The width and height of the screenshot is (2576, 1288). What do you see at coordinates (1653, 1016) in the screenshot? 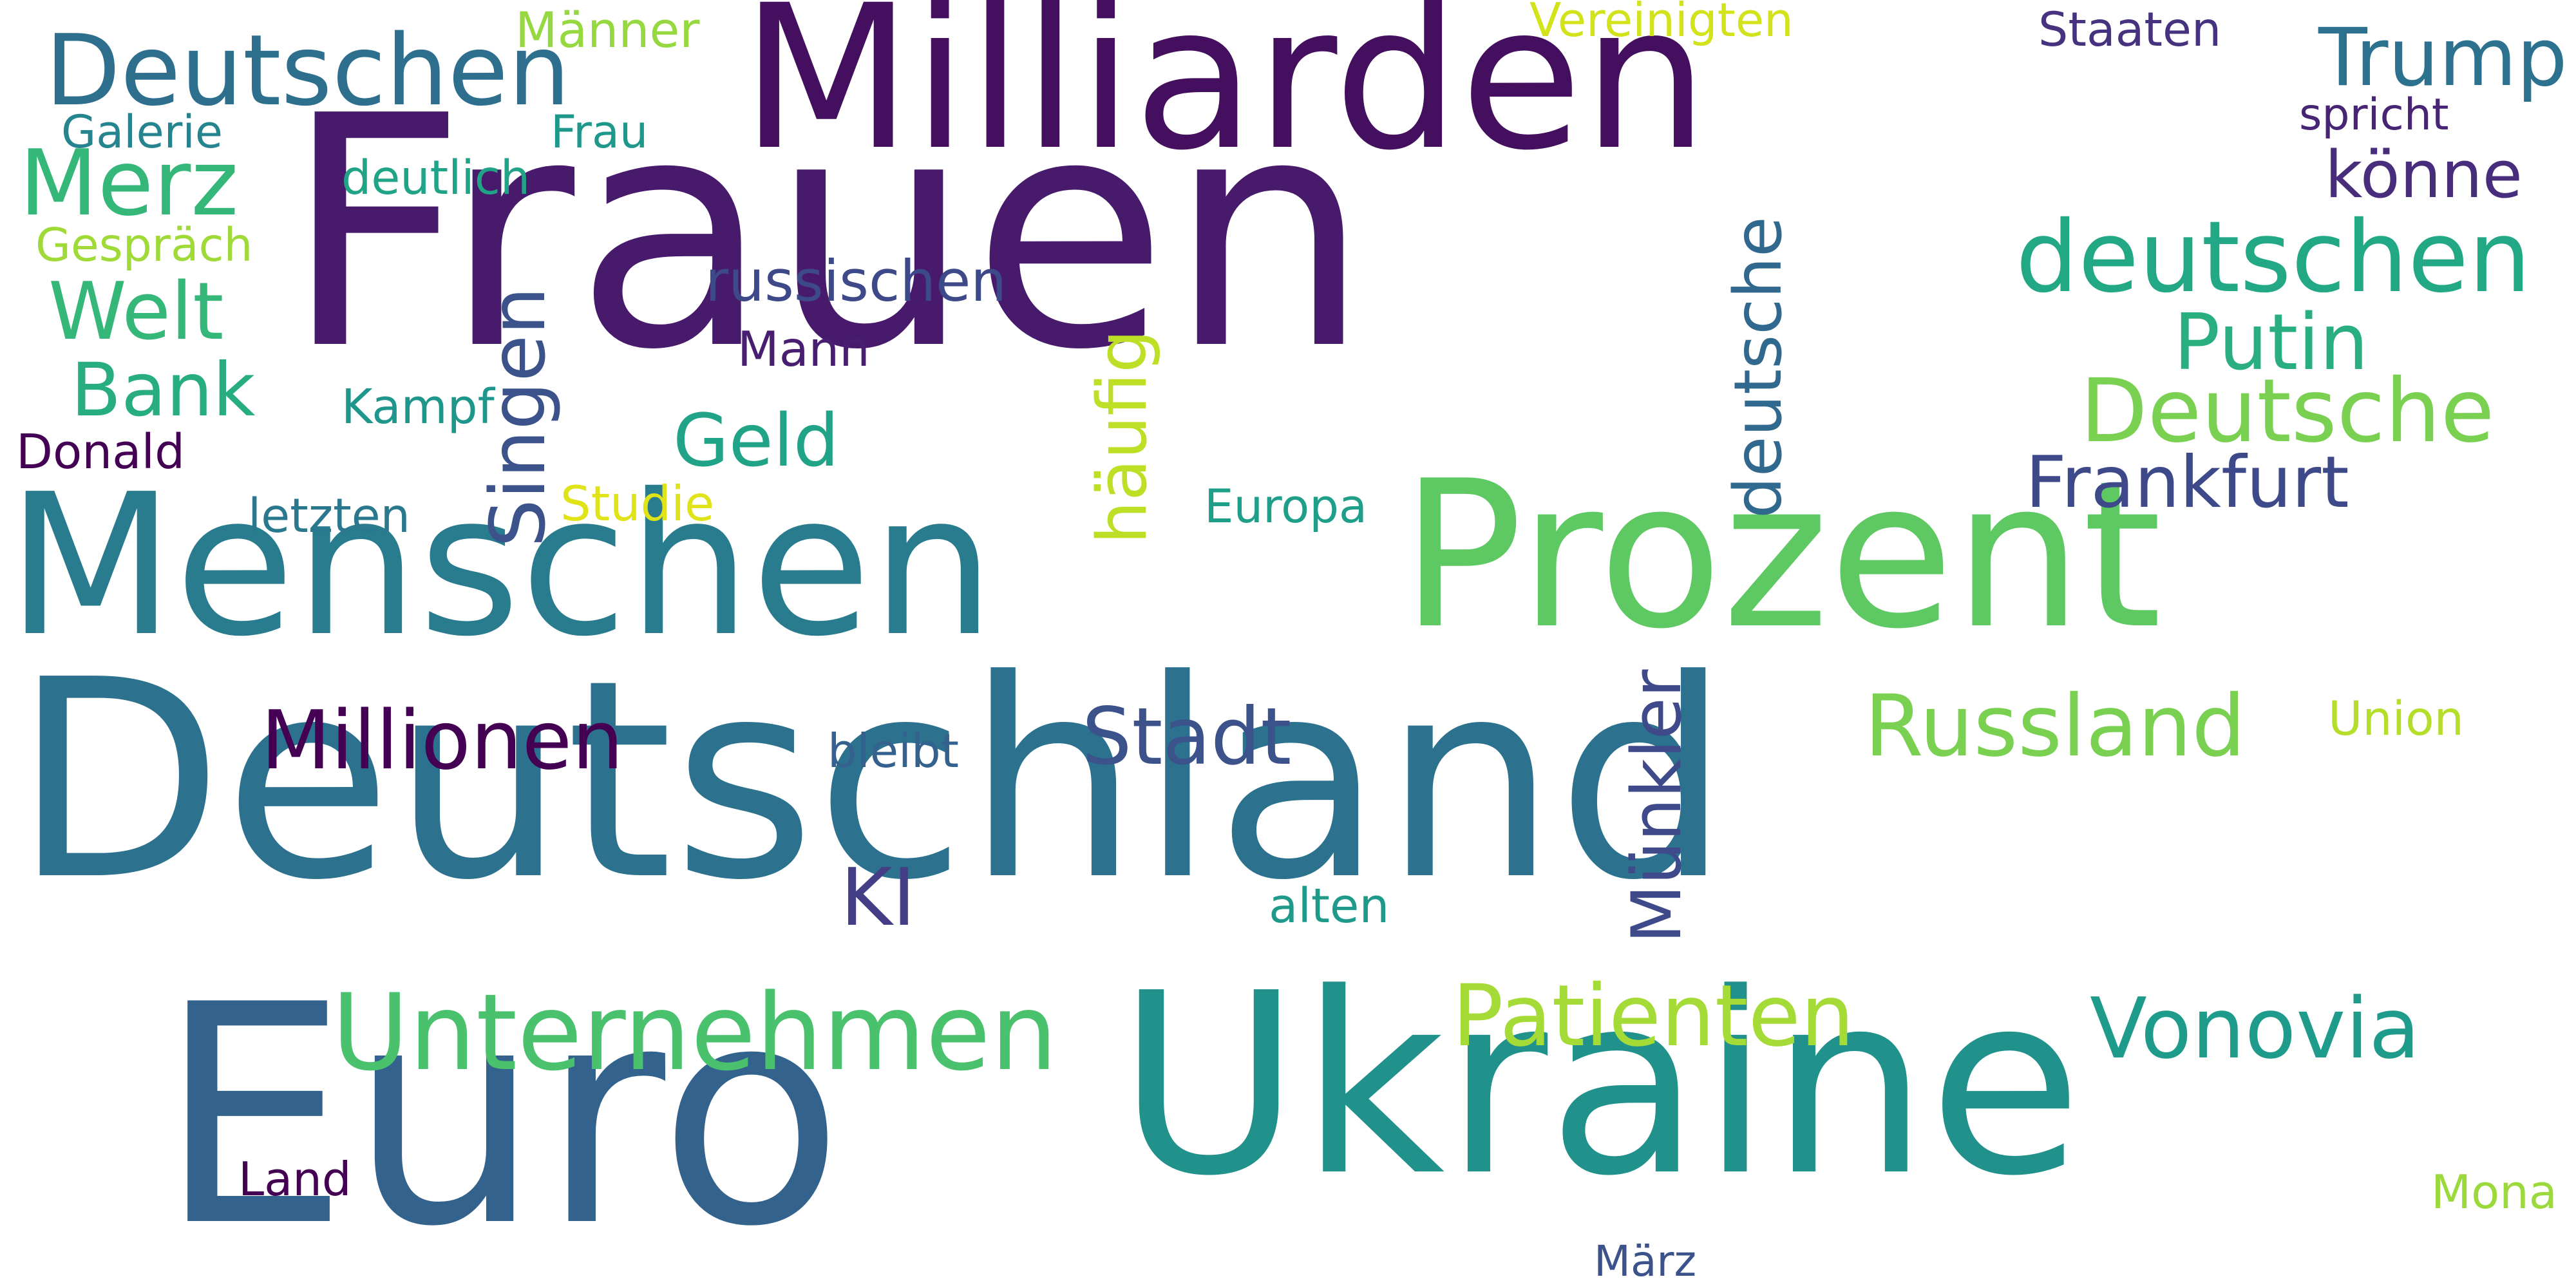
I see `word-patienten: Patienten` at bounding box center [1653, 1016].